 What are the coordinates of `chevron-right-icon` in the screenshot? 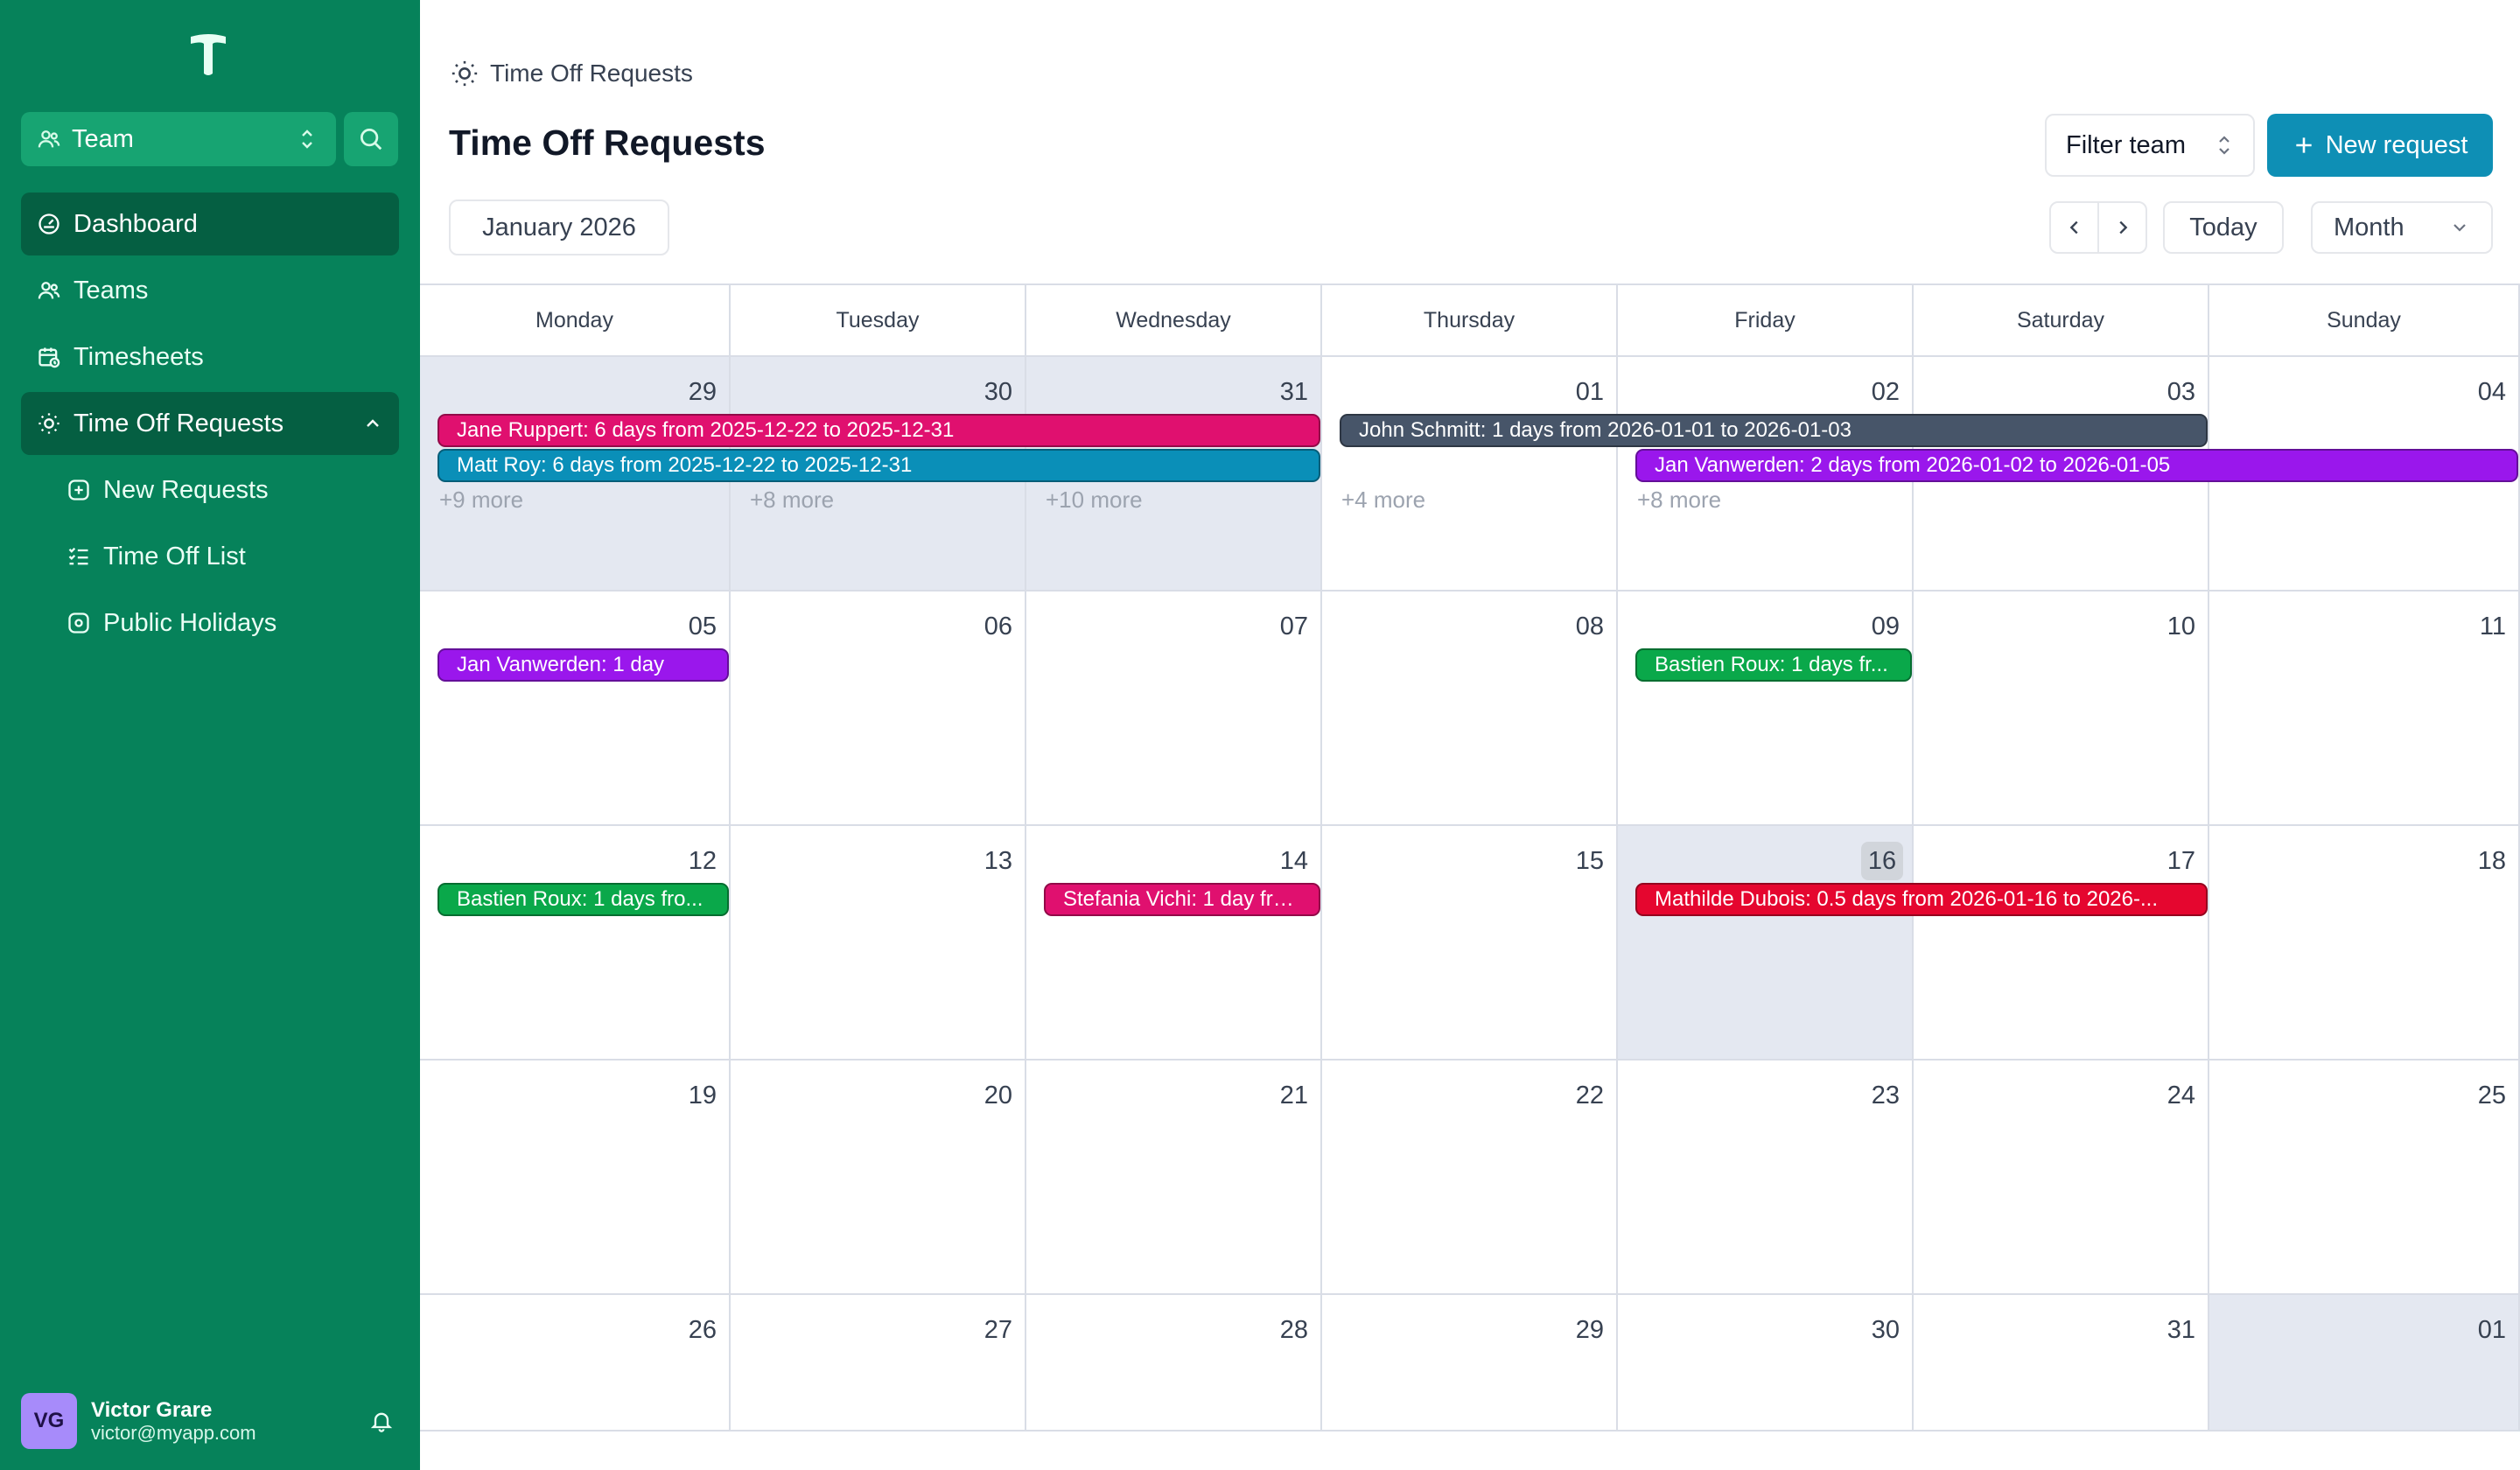 It's located at (2122, 227).